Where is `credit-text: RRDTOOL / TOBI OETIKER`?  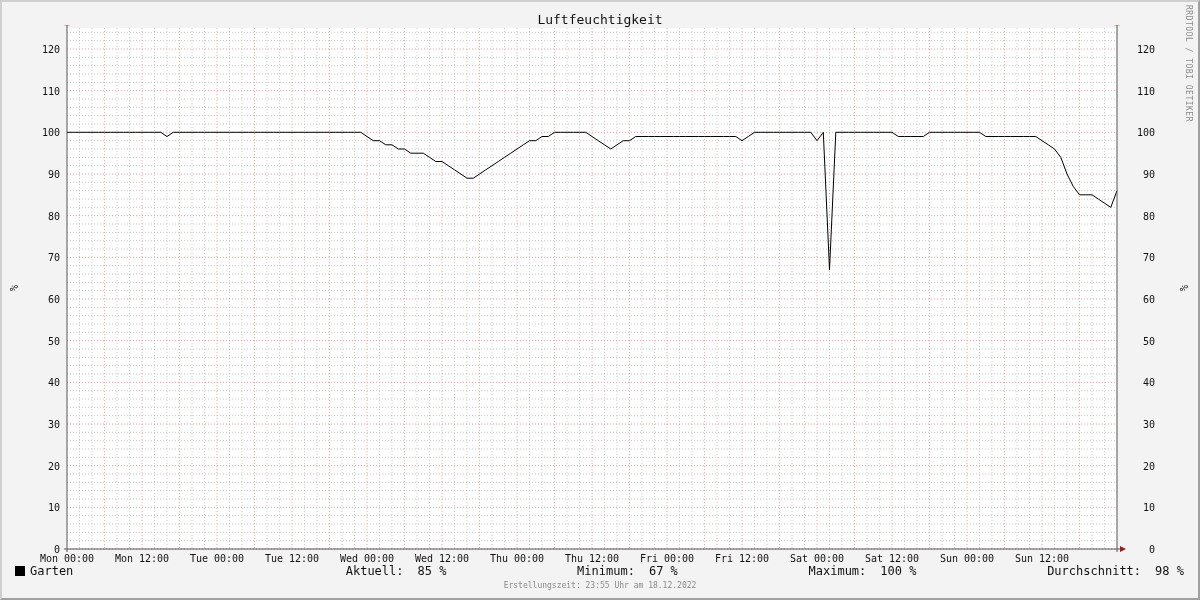 credit-text: RRDTOOL / TOBI OETIKER is located at coordinates (1188, 63).